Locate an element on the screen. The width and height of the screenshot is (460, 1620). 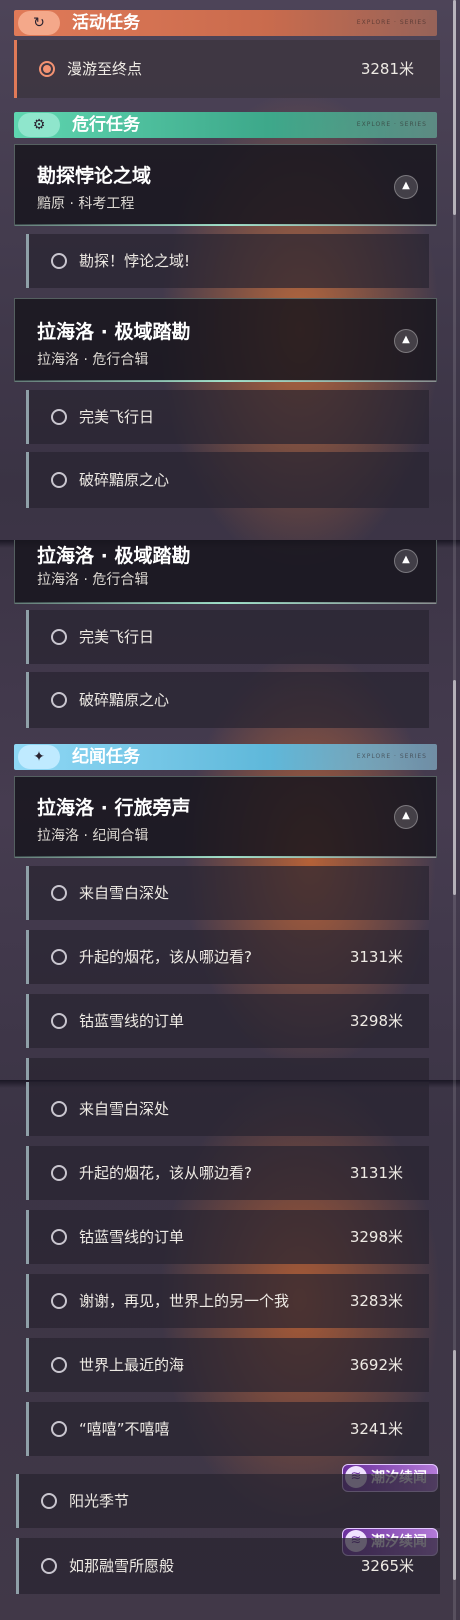
section-header-activity: ↻ 活动任务 EXPLORE · SERIES is located at coordinates (225, 23).